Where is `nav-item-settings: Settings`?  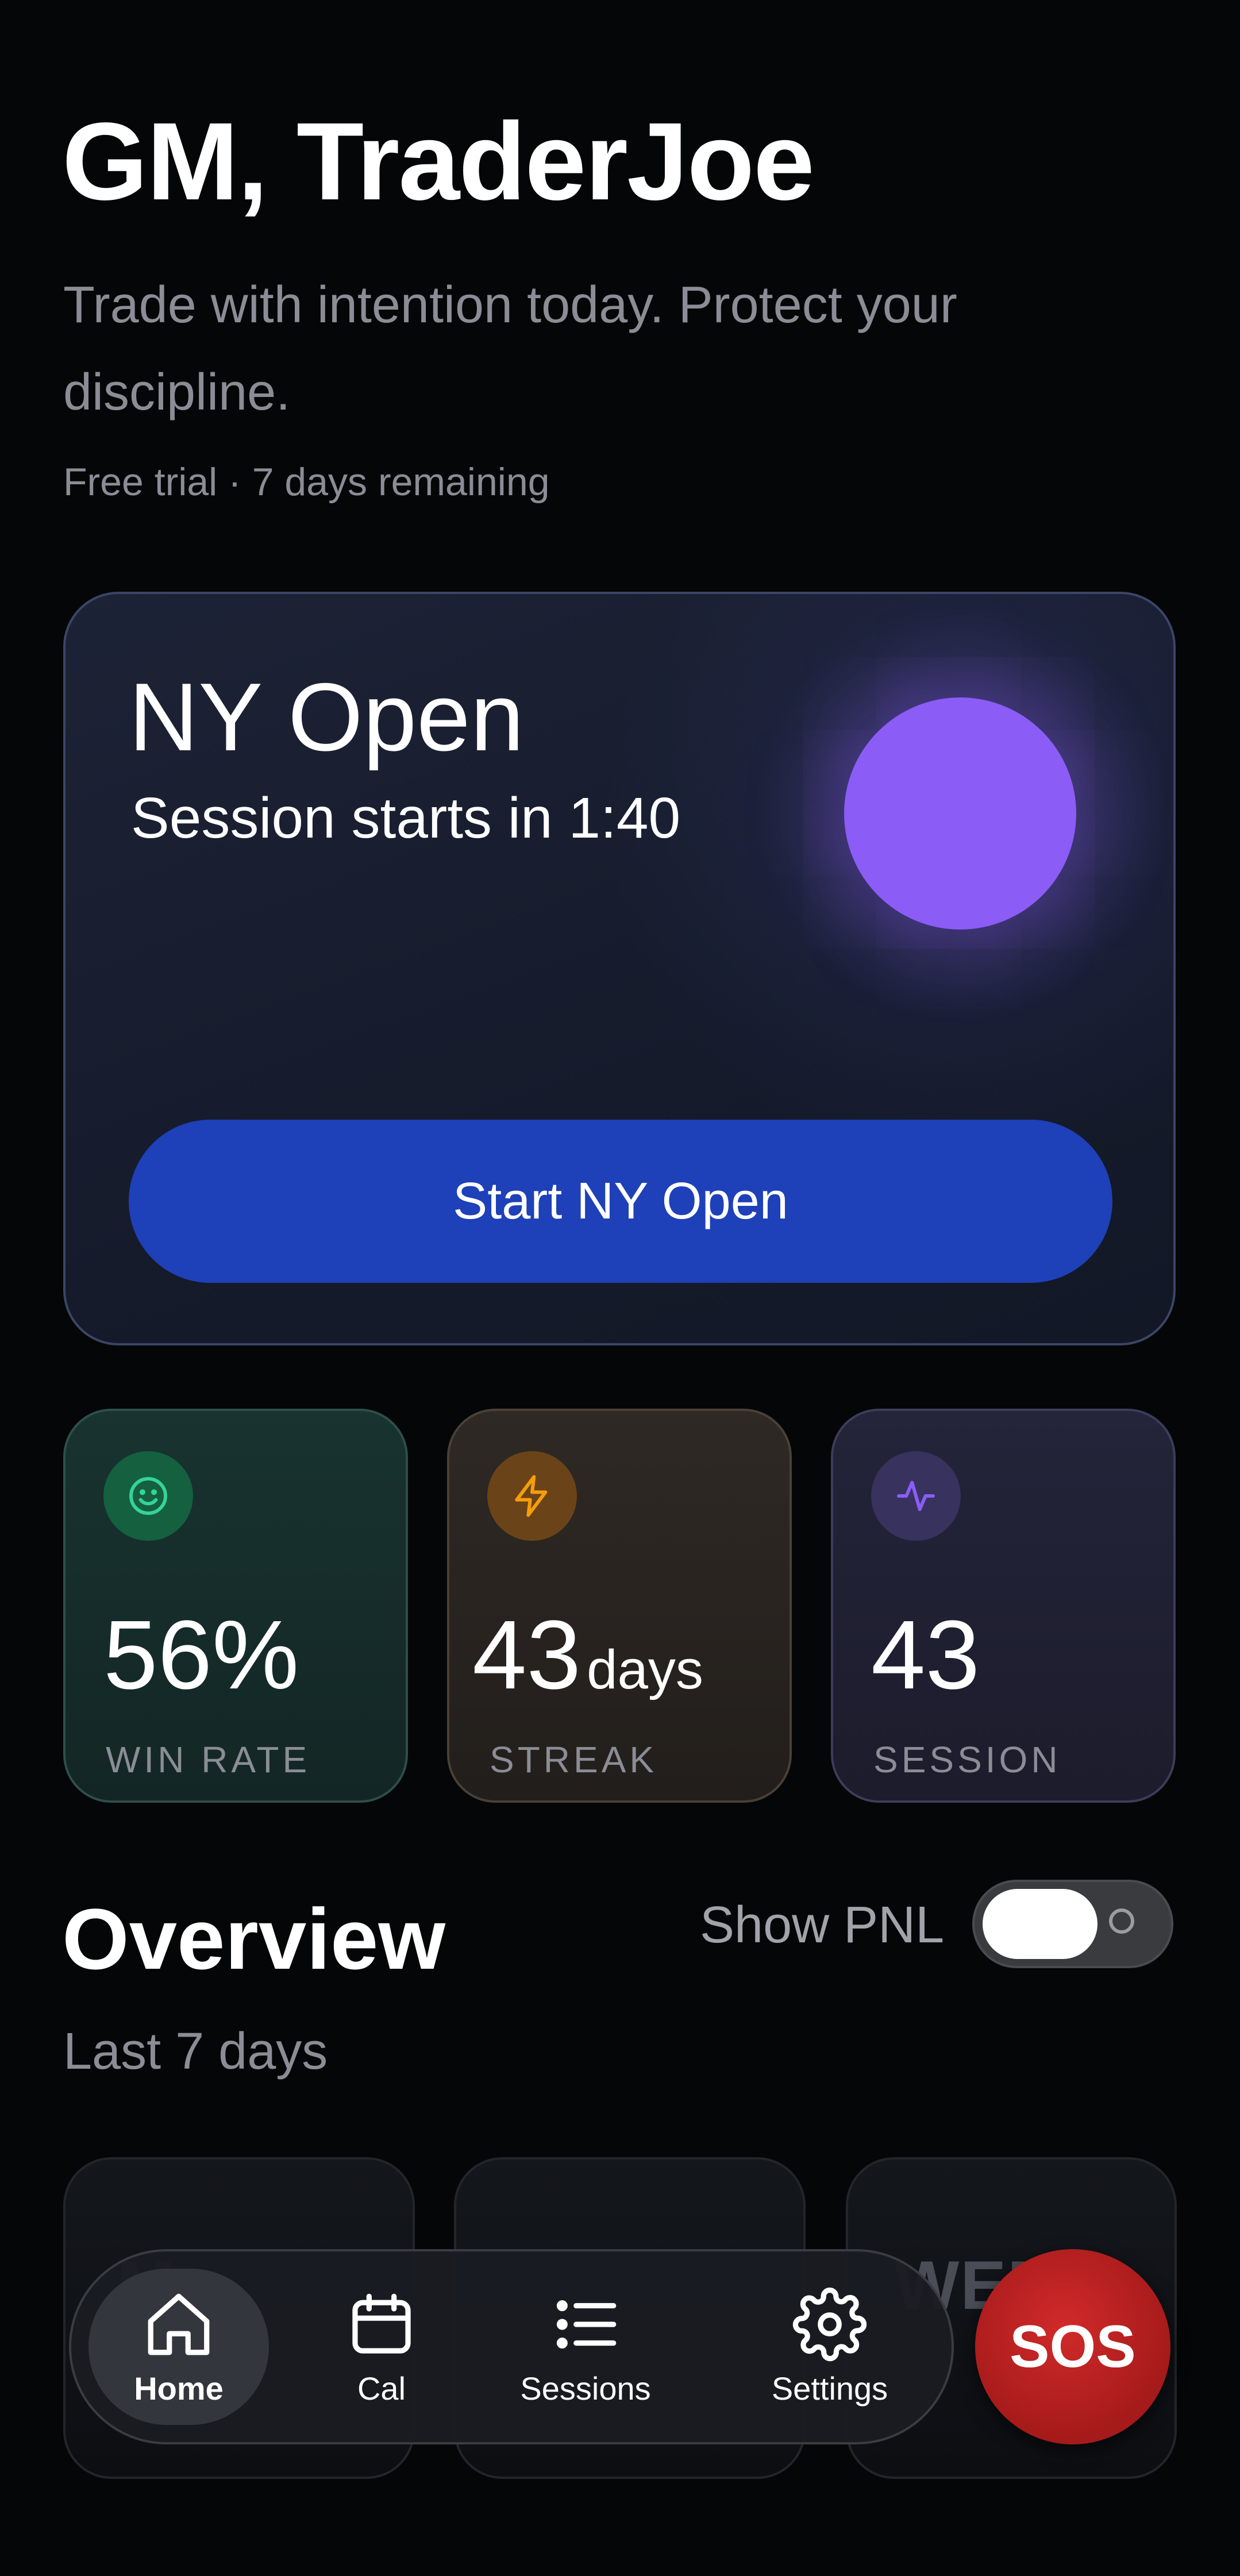 nav-item-settings: Settings is located at coordinates (830, 2346).